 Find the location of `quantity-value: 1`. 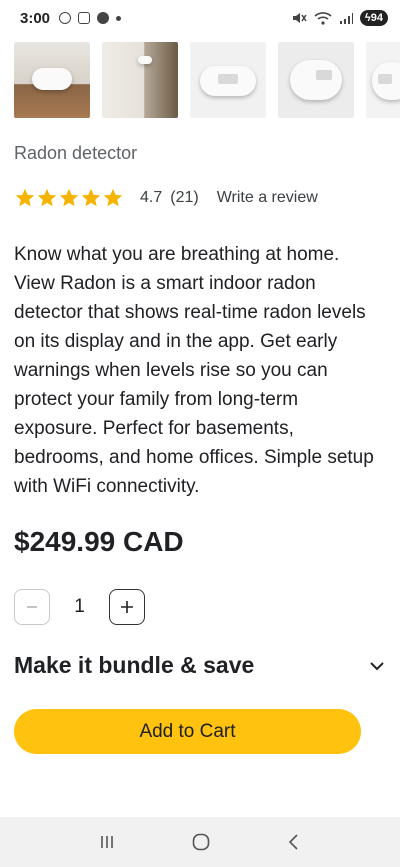

quantity-value: 1 is located at coordinates (79, 606).